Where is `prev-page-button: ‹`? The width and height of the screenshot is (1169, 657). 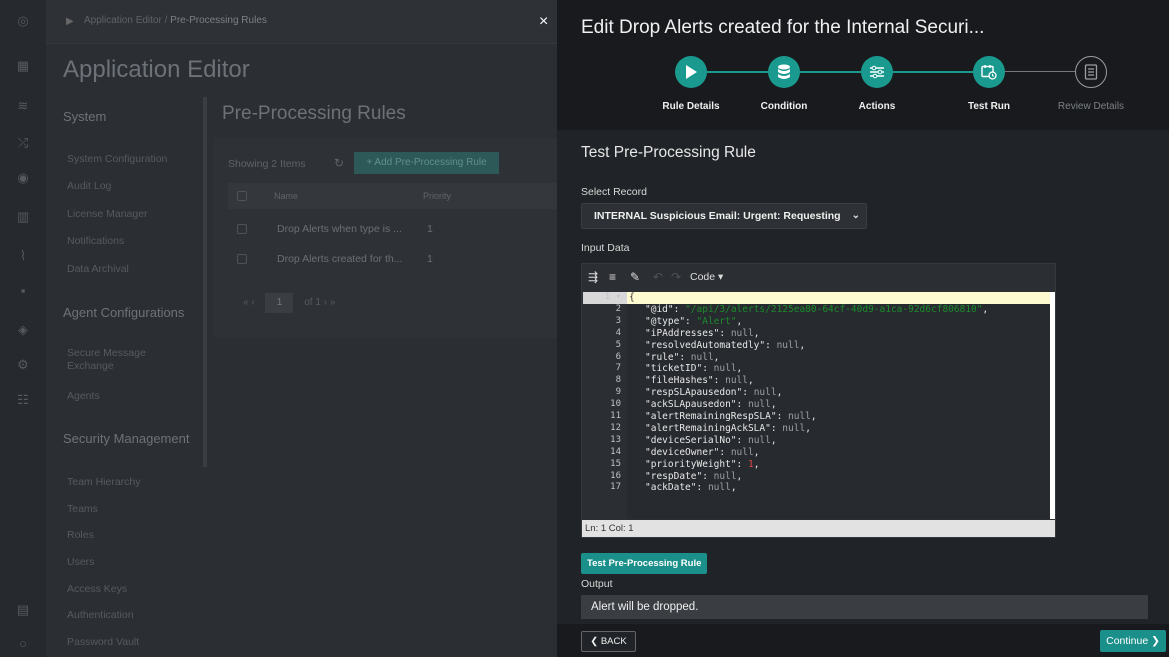 prev-page-button: ‹ is located at coordinates (252, 302).